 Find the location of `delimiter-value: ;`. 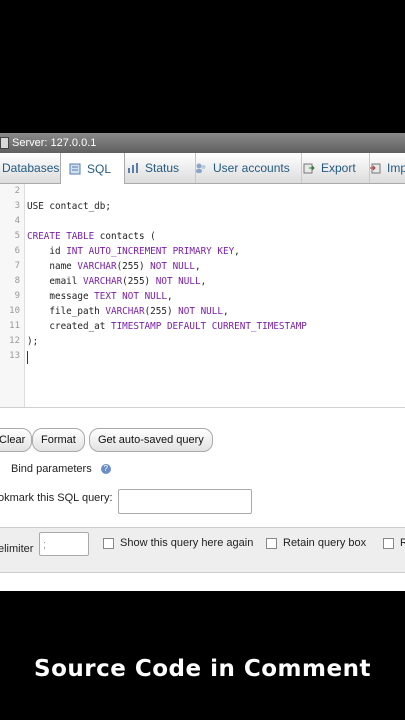

delimiter-value: ; is located at coordinates (45, 545).